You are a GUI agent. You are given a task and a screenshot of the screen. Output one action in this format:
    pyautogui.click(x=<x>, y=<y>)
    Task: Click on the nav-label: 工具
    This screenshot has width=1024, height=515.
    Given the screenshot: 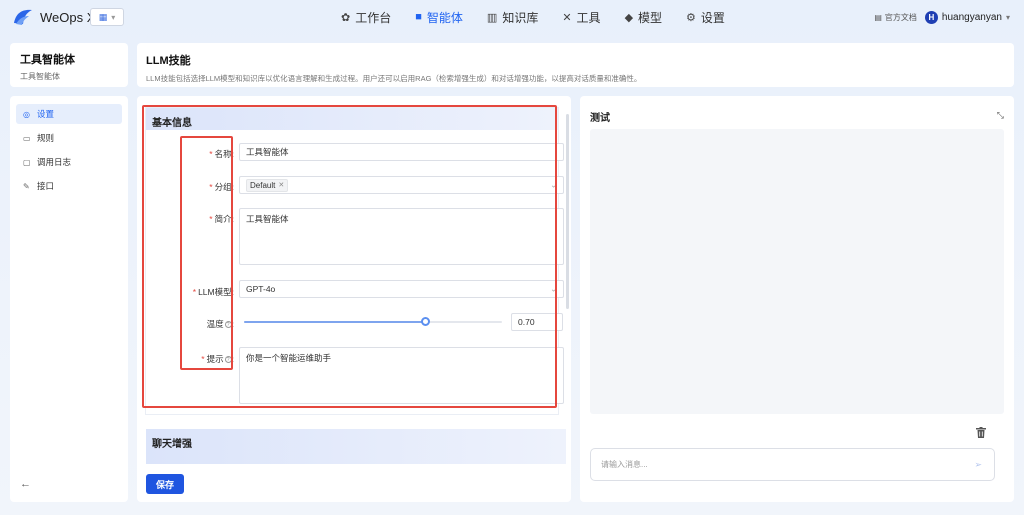 What is the action you would take?
    pyautogui.click(x=588, y=17)
    